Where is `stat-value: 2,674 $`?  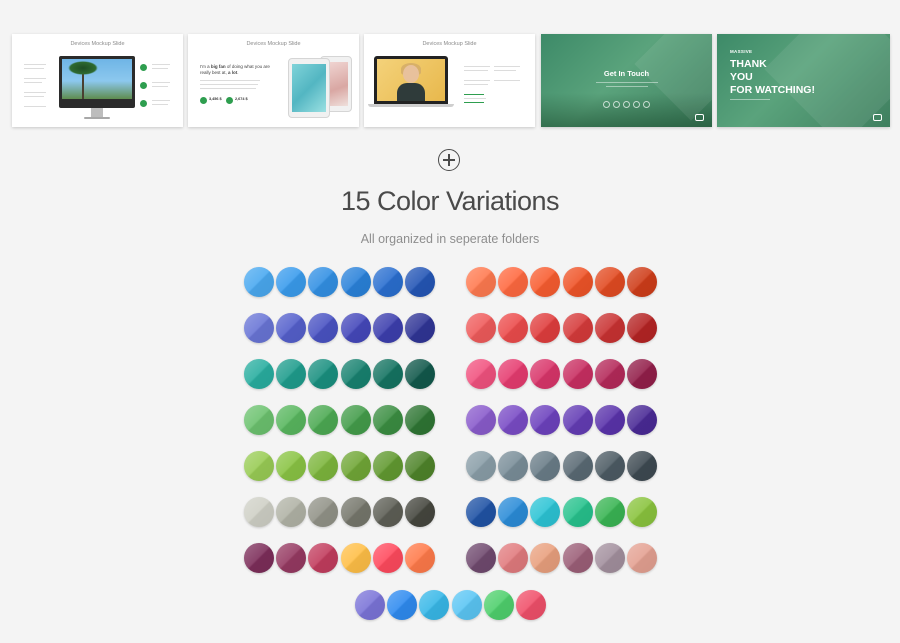
stat-value: 2,674 $ is located at coordinates (241, 99).